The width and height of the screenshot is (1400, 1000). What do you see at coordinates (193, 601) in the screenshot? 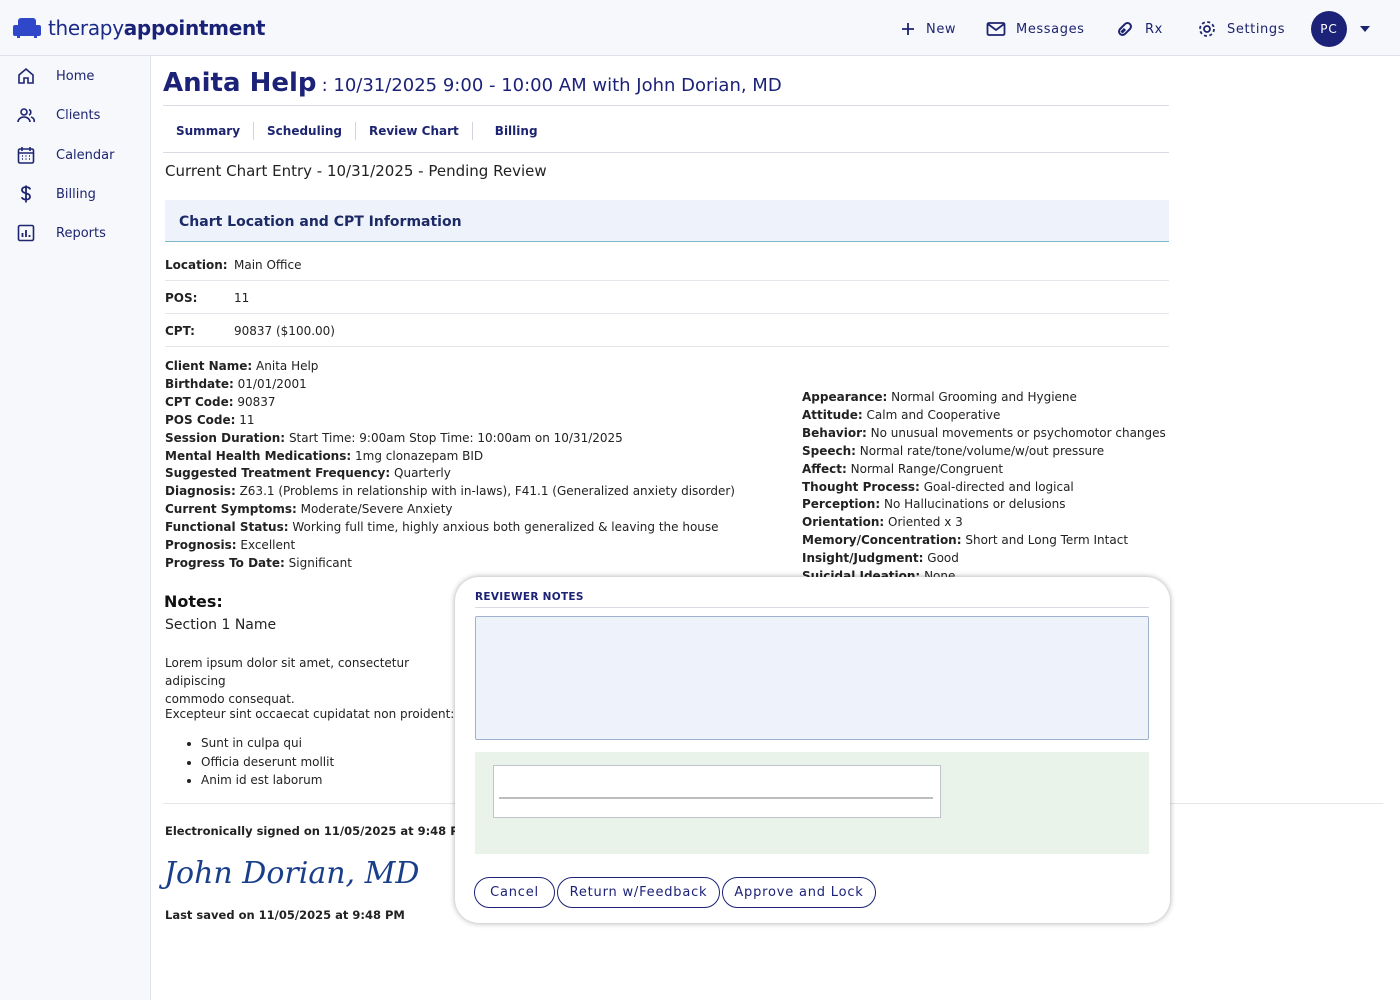
I see `notes-heading: Notes:` at bounding box center [193, 601].